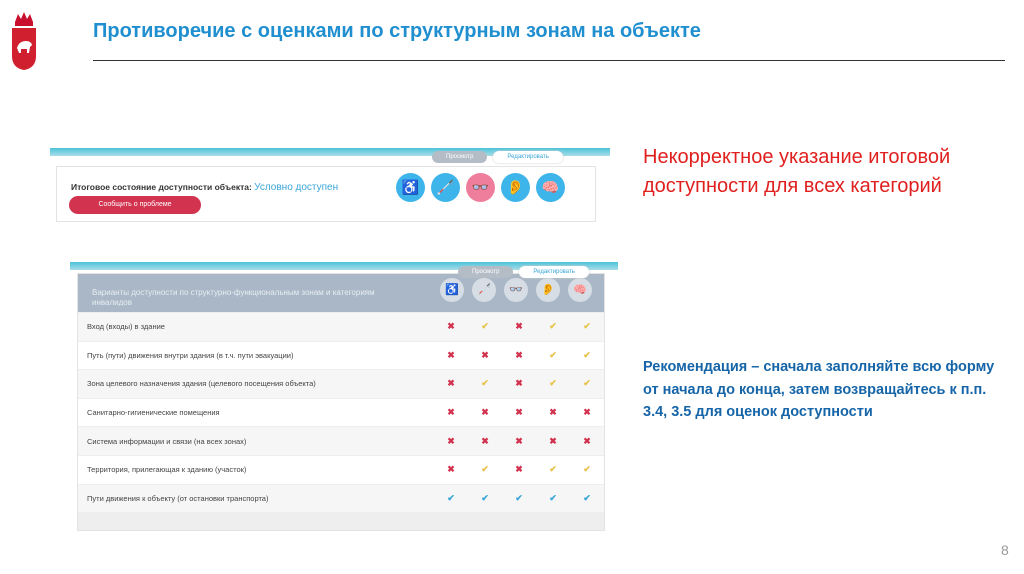  What do you see at coordinates (296, 187) in the screenshot?
I see `status-value: Условно доступен` at bounding box center [296, 187].